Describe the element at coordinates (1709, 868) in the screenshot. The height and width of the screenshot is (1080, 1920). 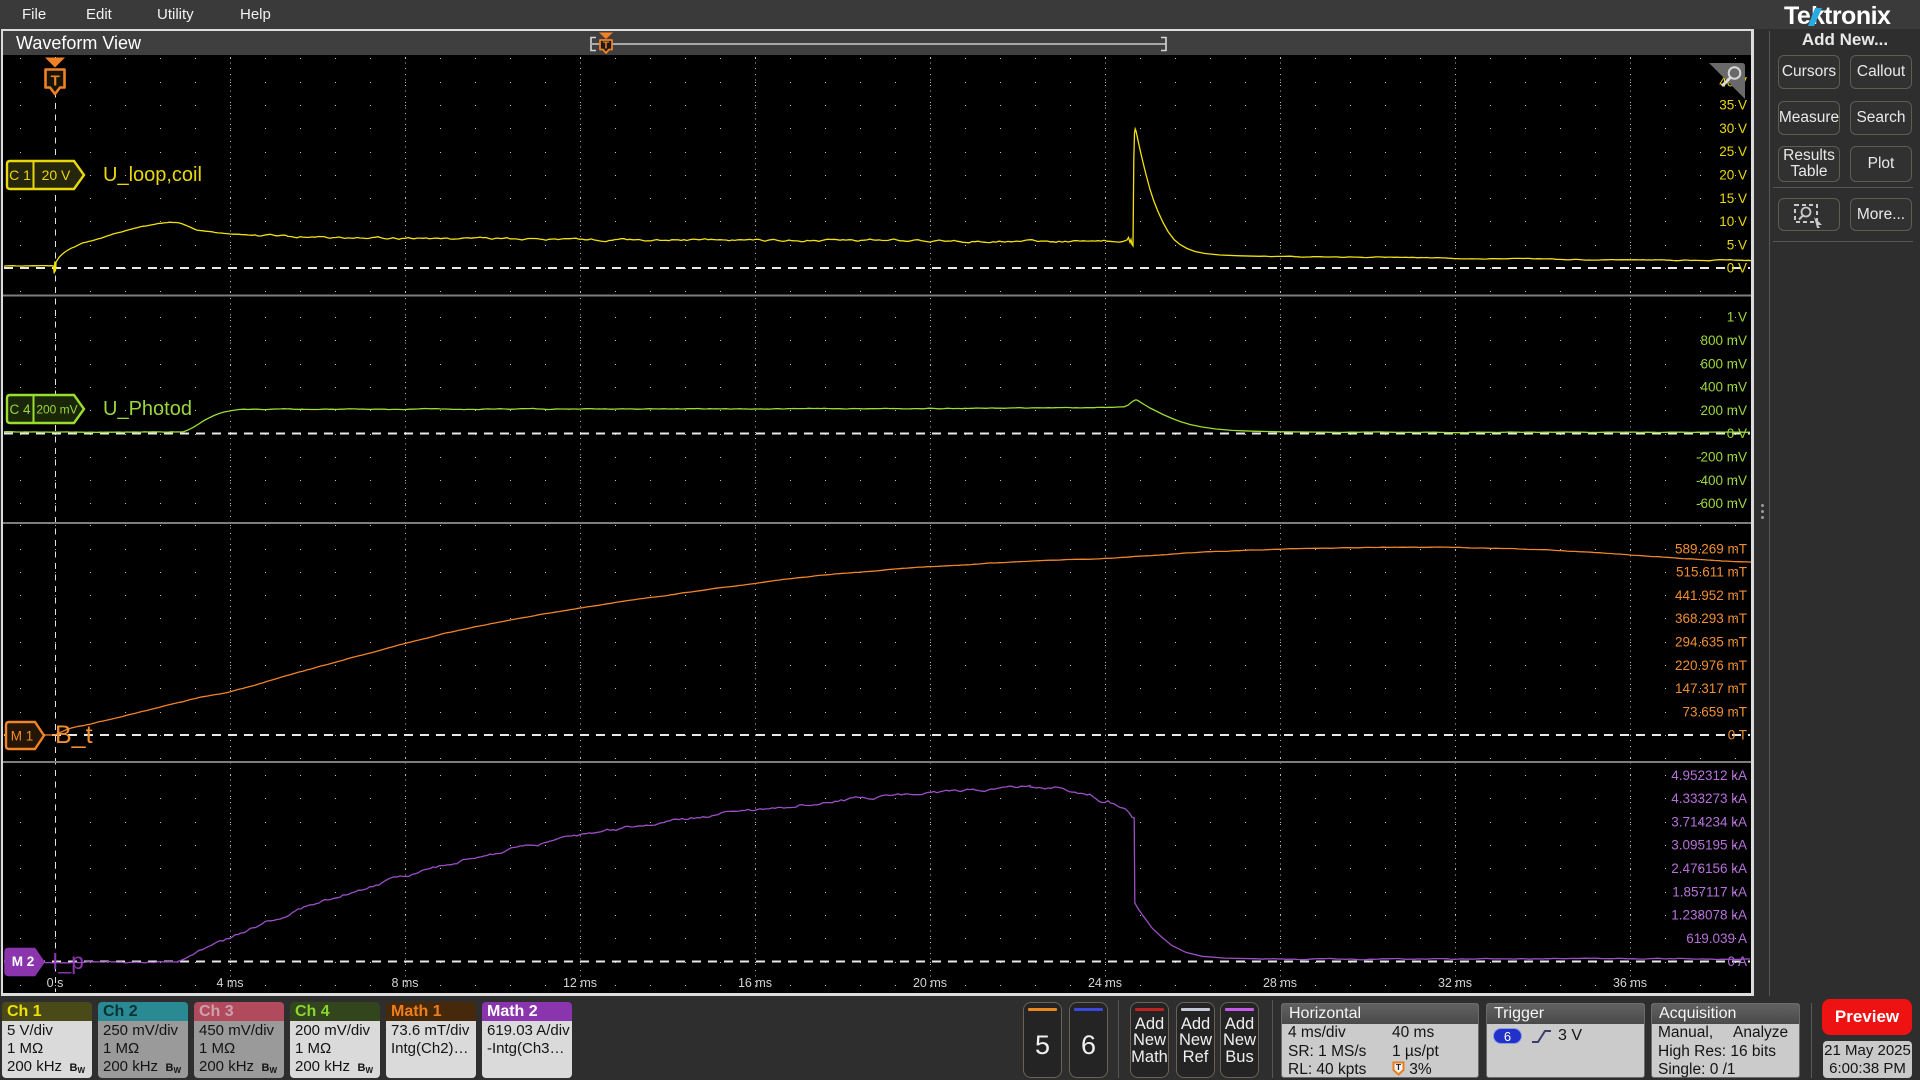
I see `svg-text: 2.476156 kA` at that location.